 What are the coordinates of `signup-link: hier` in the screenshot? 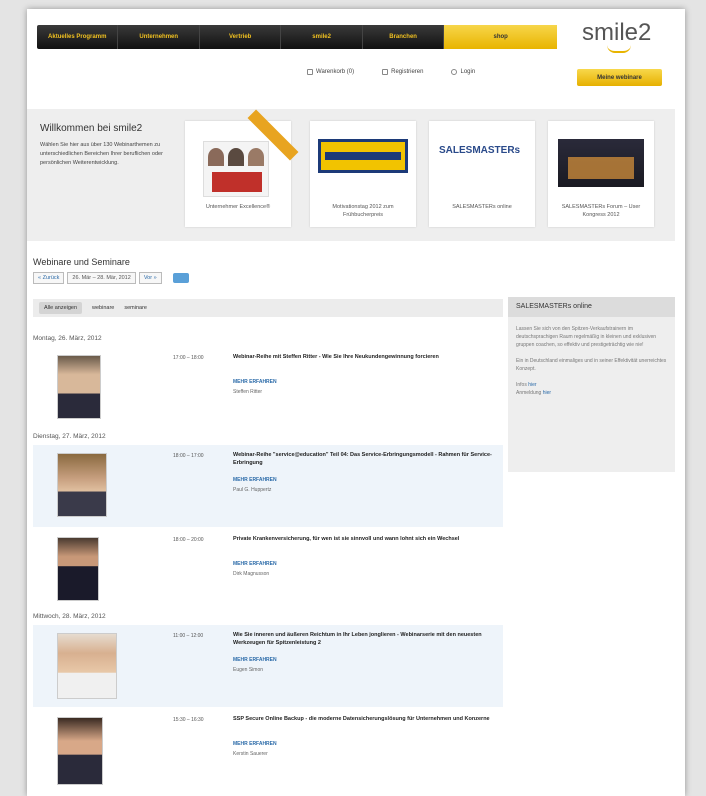 It's located at (547, 393).